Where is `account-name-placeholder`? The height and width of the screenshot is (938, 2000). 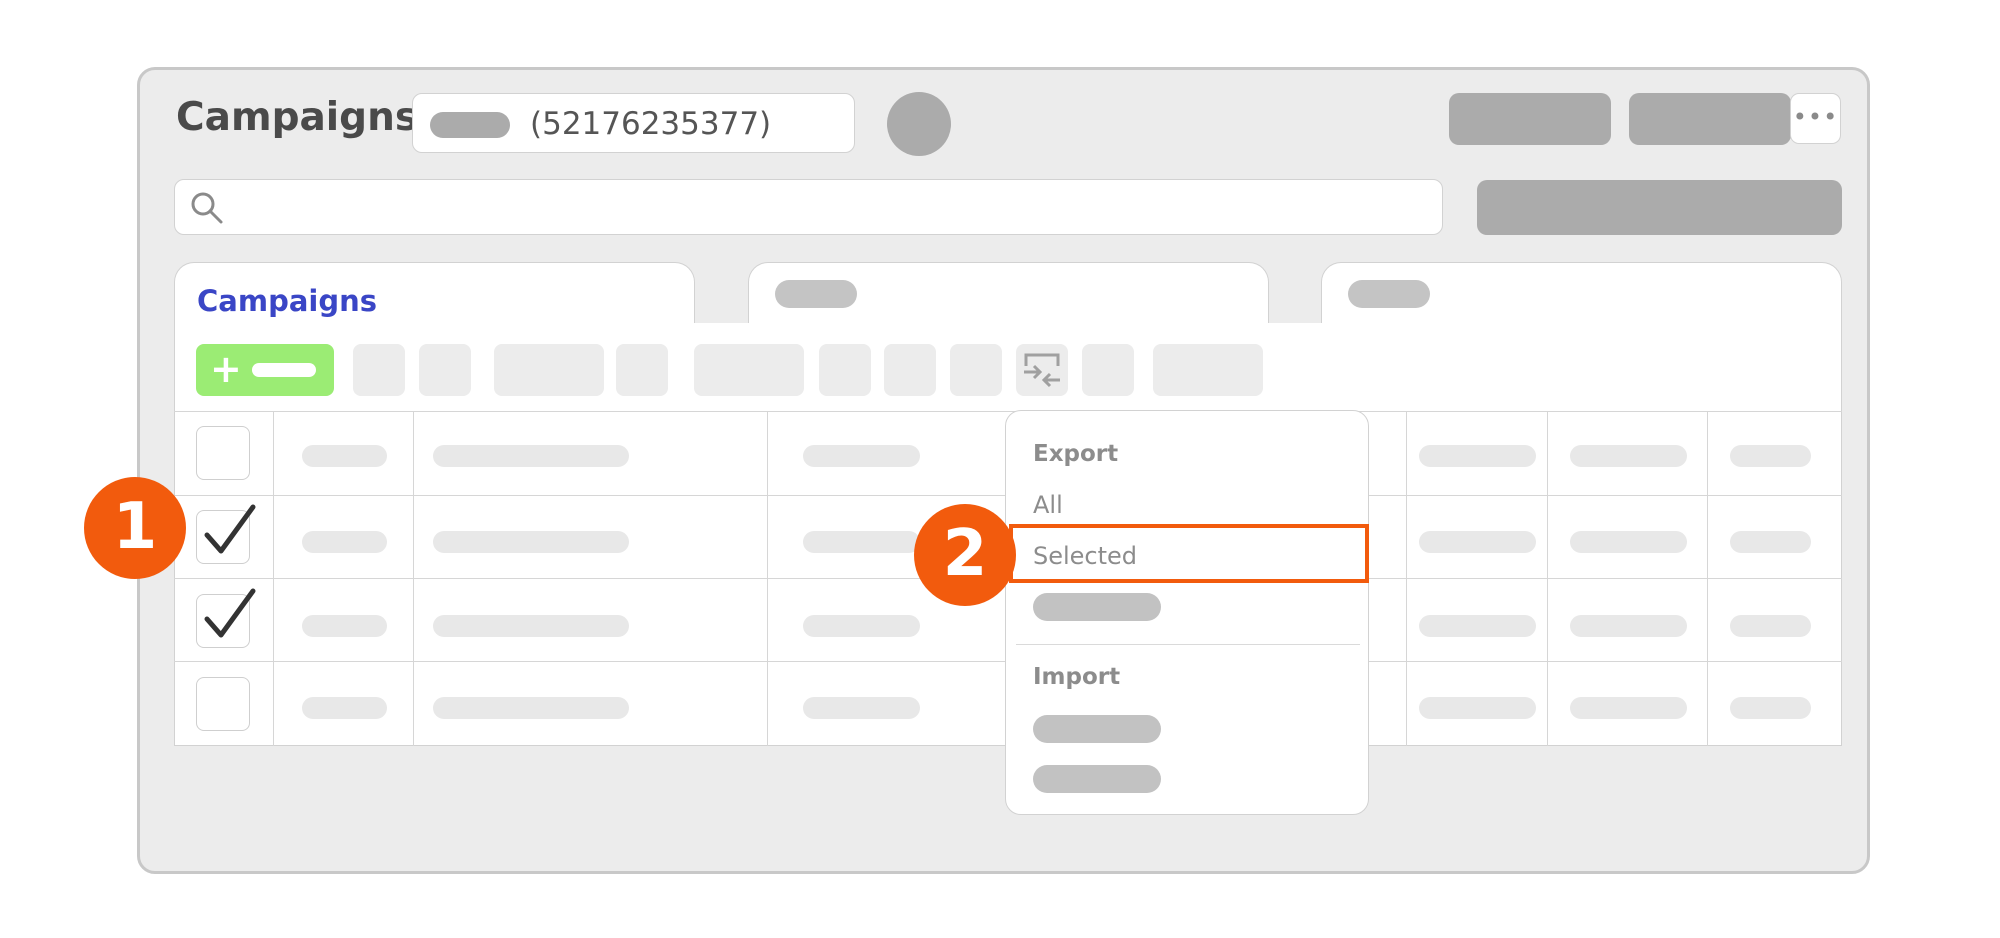 account-name-placeholder is located at coordinates (470, 125).